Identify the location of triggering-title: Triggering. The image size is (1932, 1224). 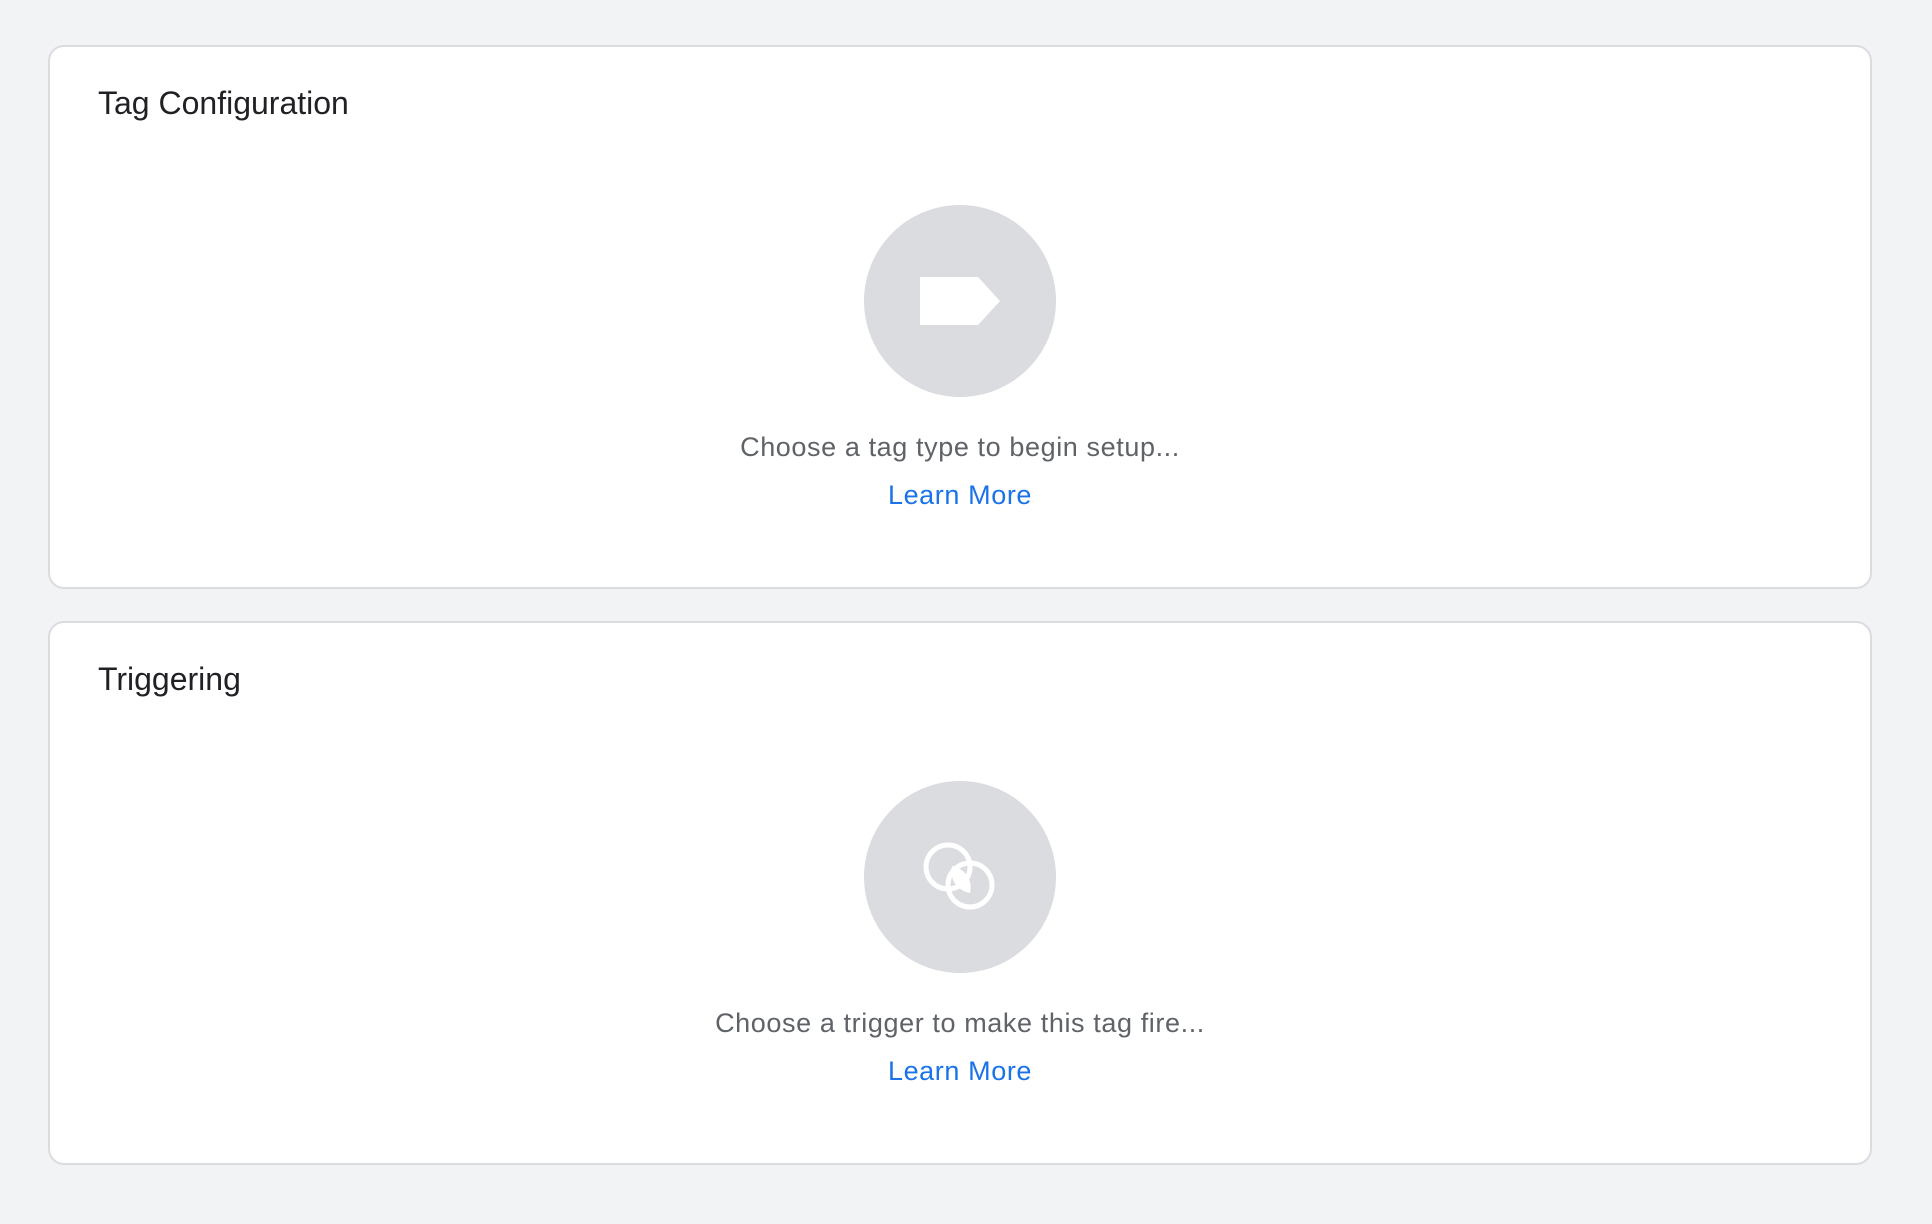
(169, 679).